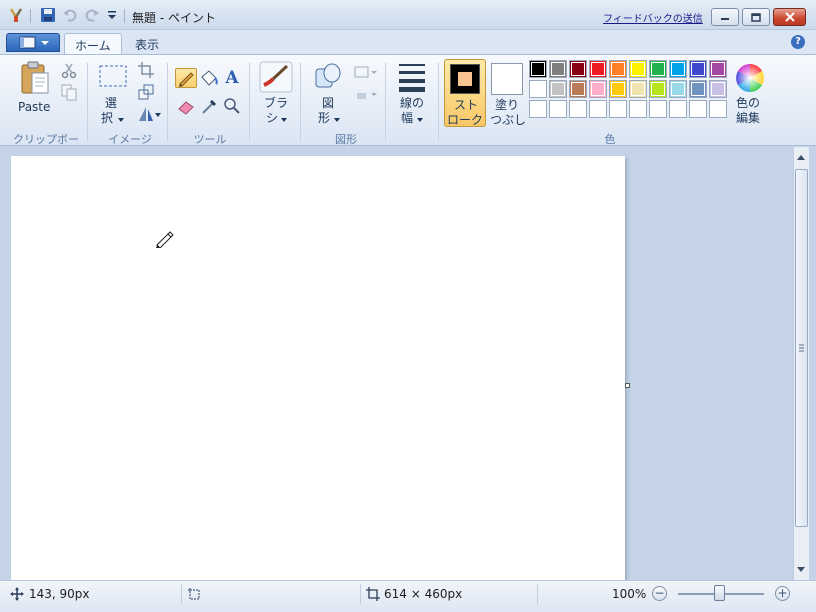 The height and width of the screenshot is (612, 816). I want to click on magnifier-tool, so click(232, 106).